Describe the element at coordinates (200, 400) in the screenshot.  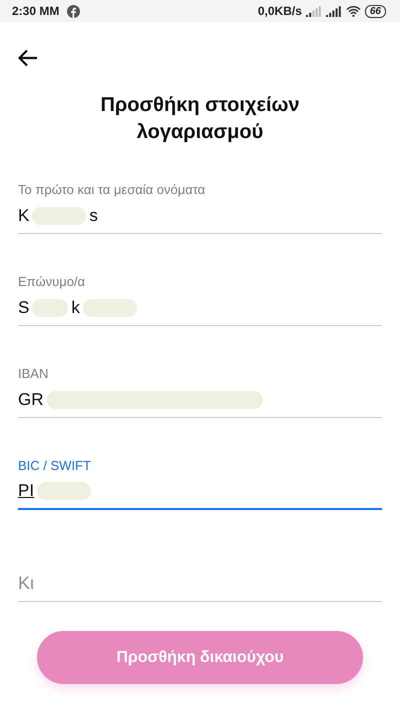
I see `input-field: GR` at that location.